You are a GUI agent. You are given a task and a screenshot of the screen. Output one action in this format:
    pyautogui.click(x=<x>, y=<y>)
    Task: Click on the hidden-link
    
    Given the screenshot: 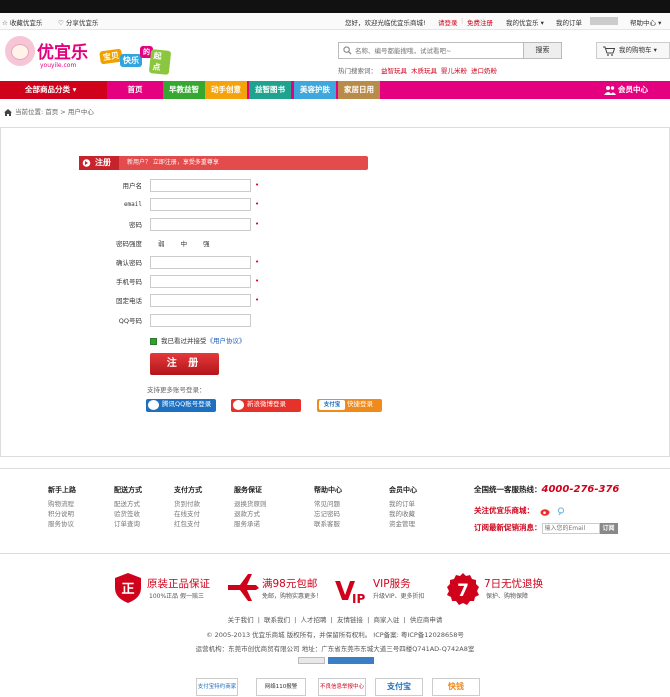 What is the action you would take?
    pyautogui.click(x=604, y=21)
    